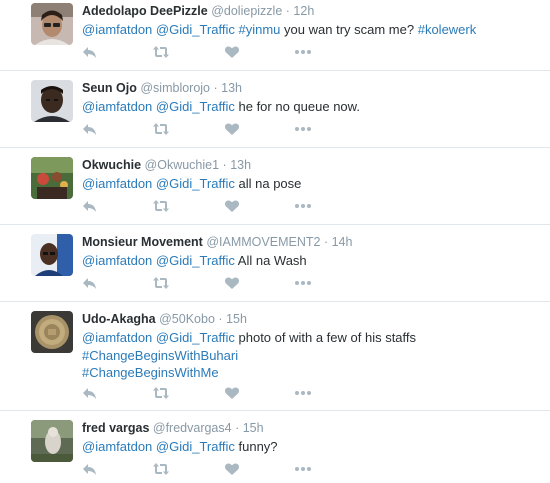 This screenshot has width=550, height=483. Describe the element at coordinates (312, 184) in the screenshot. I see `tweet-text: @iamfatdon @Gidi_Traffic all na pose` at that location.